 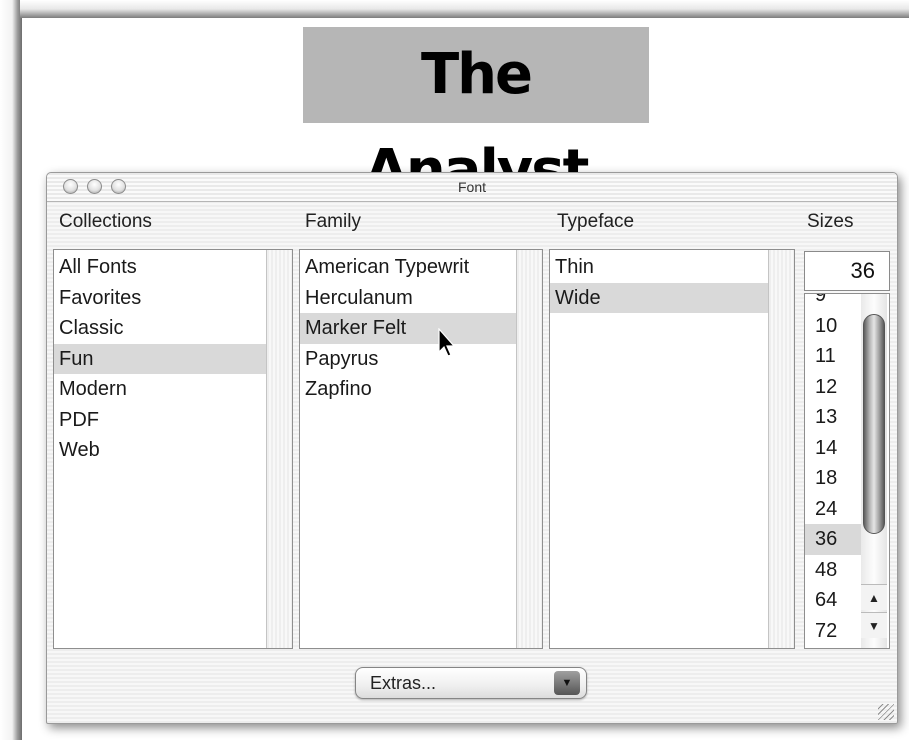 What do you see at coordinates (529, 449) in the screenshot?
I see `family-scrollbar` at bounding box center [529, 449].